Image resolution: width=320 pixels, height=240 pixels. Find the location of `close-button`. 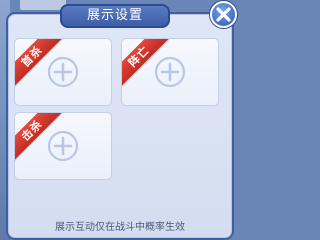

close-button is located at coordinates (223, 14).